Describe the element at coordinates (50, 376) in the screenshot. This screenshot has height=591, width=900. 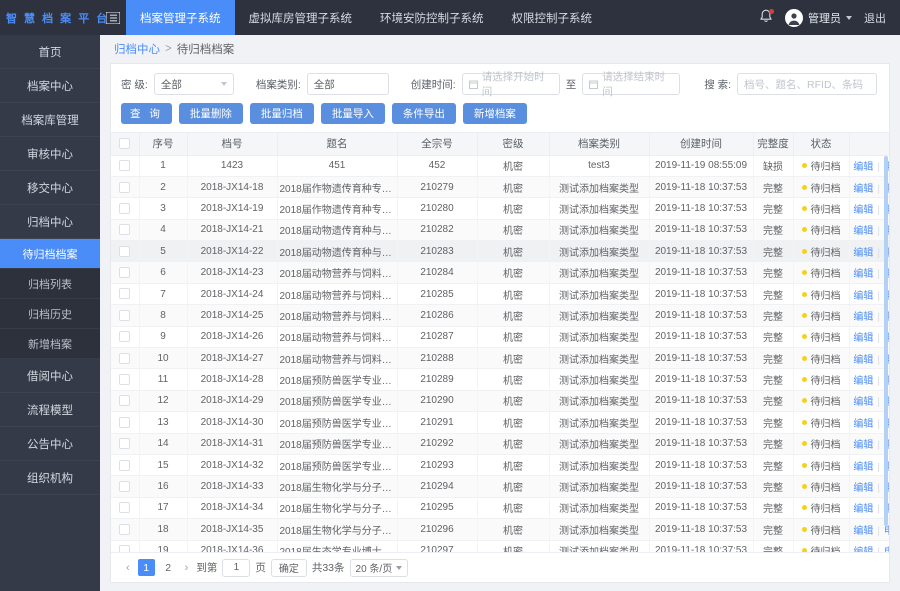
I see `sidebar-item-borrow-center: 借阅中心` at that location.